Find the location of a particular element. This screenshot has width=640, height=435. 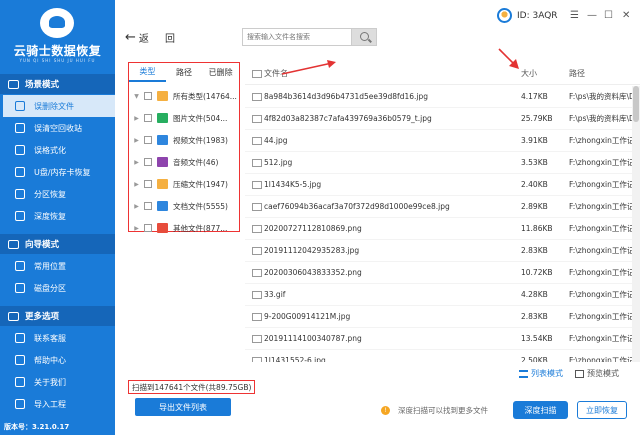

export-list-button: 导出文件列表 is located at coordinates (183, 407).